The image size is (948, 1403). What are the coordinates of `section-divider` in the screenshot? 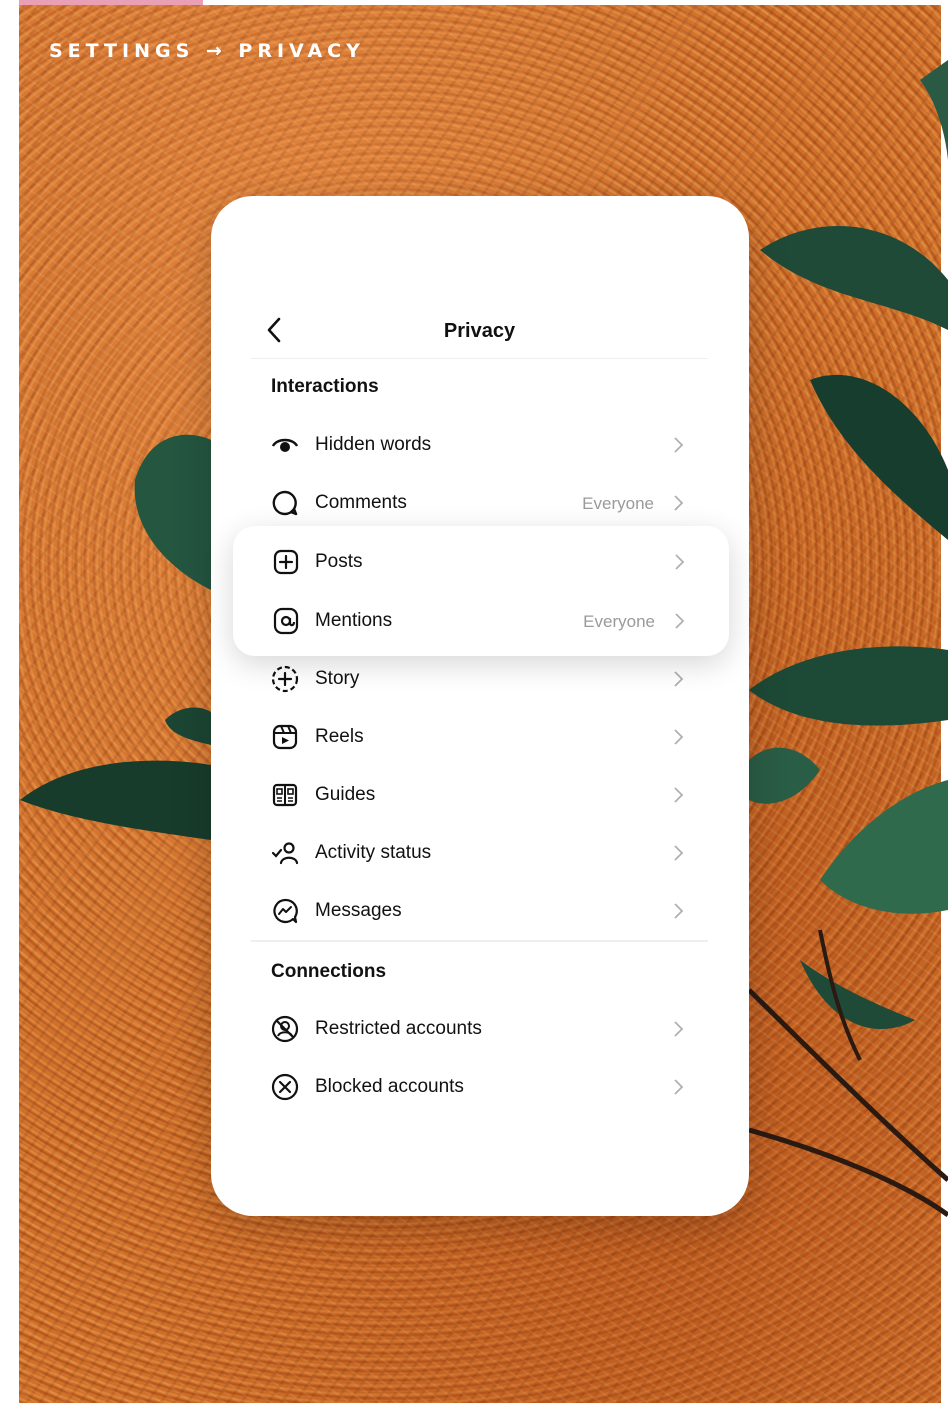 It's located at (479, 941).